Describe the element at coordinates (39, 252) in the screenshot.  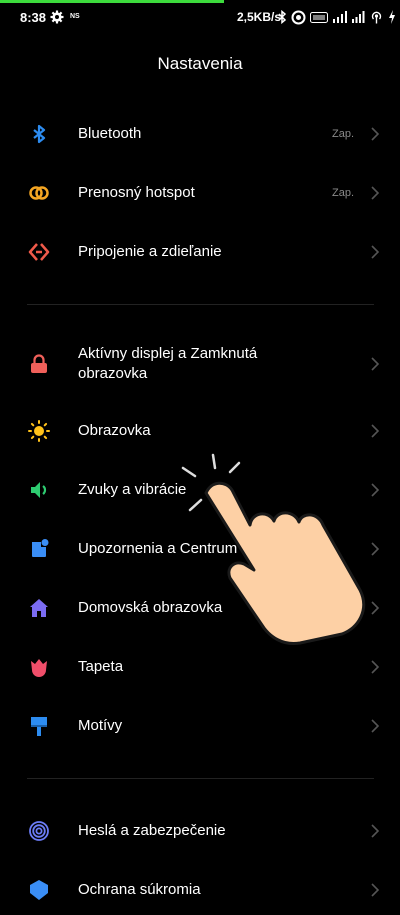
I see `connection-sharing-icon` at that location.